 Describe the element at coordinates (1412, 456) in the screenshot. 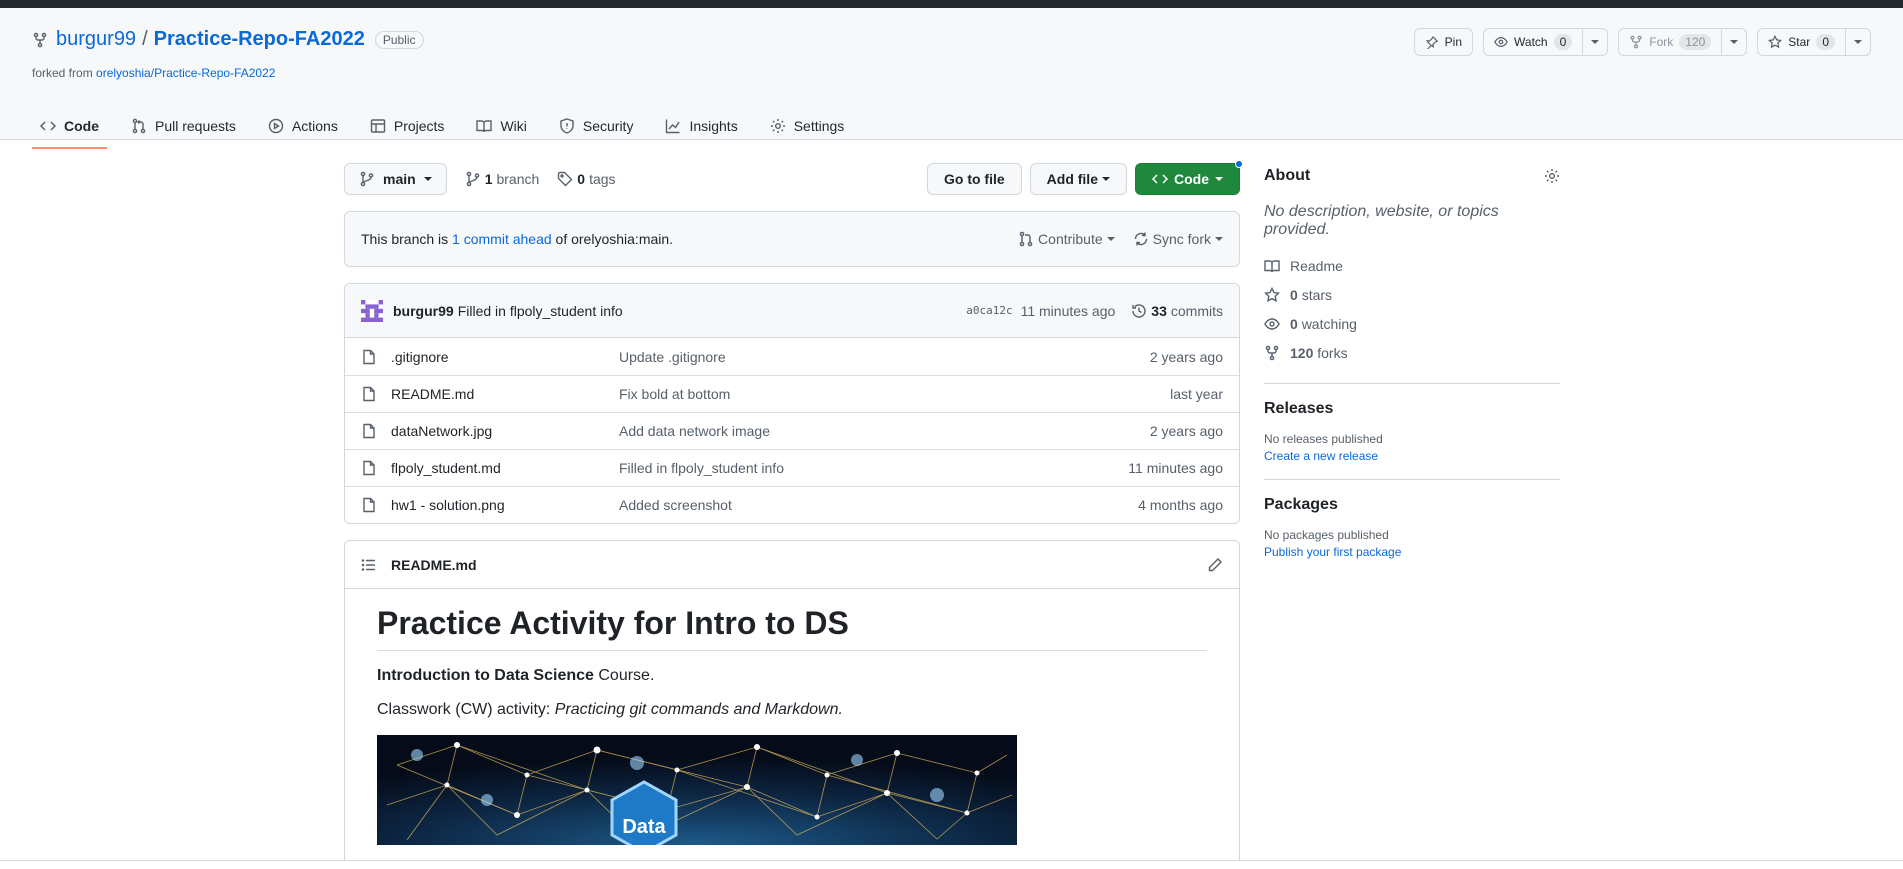

I see `create-release-link: Create a new release` at that location.